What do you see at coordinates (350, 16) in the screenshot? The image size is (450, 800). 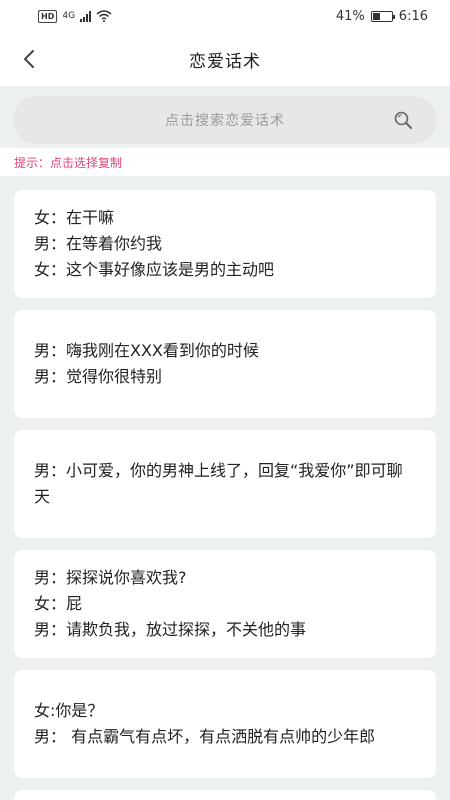 I see `battery-percent: 41%` at bounding box center [350, 16].